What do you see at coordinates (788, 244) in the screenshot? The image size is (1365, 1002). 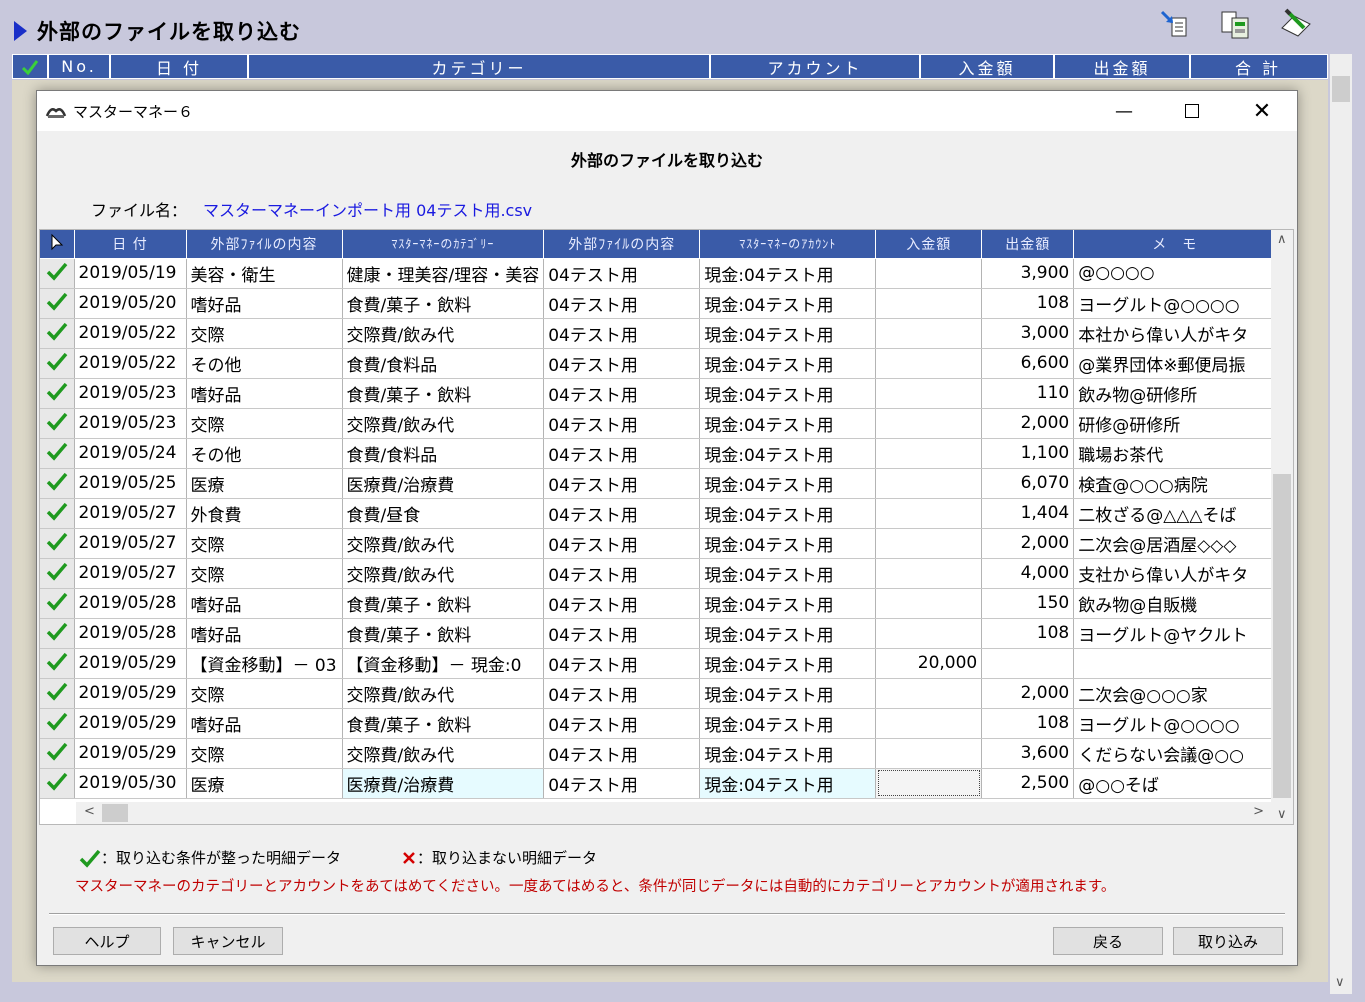 I see `col-mastermoney-account: ﾏｽﾀｰﾏﾈｰのｱｶｳﾝﾄ` at bounding box center [788, 244].